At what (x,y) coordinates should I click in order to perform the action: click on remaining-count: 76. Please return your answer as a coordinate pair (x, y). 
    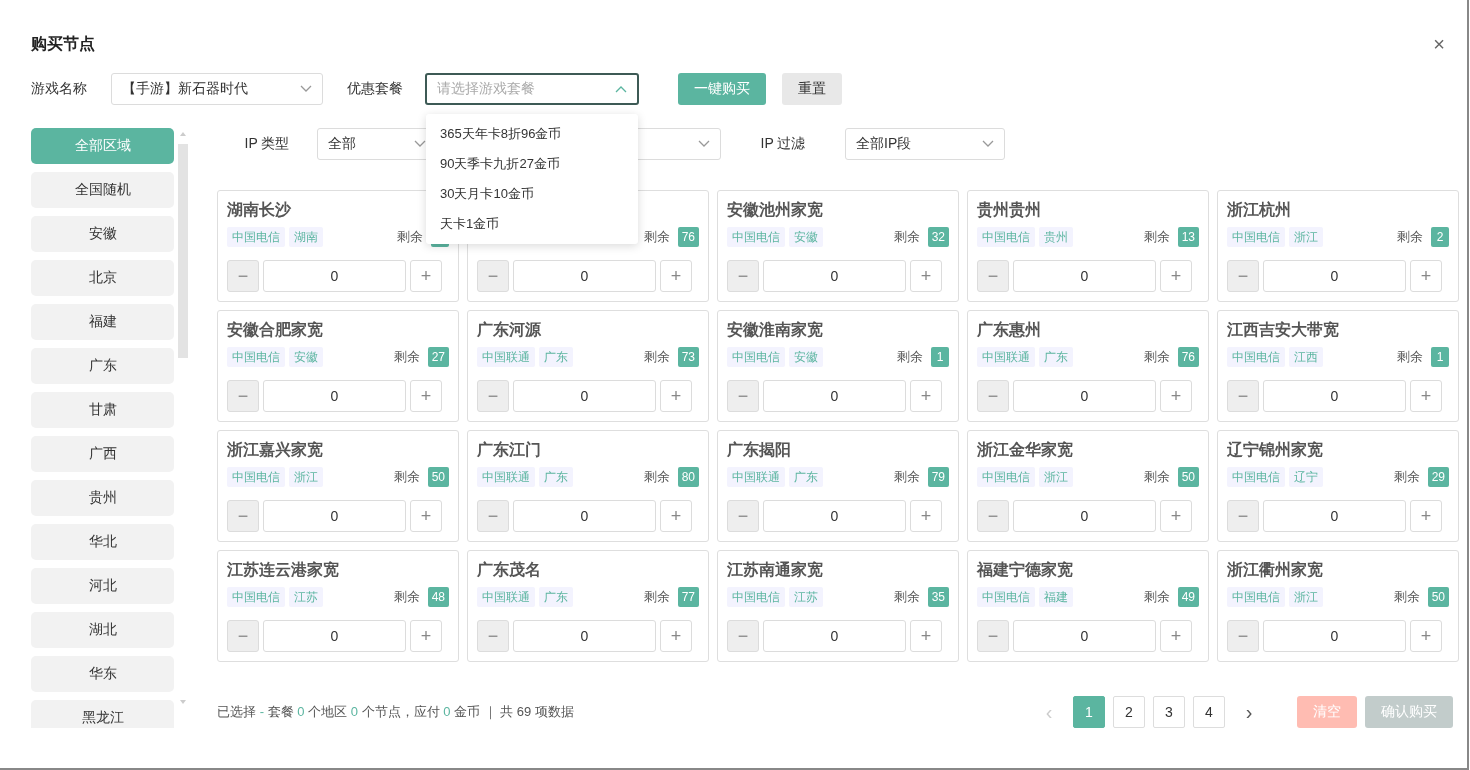
    Looking at the image, I should click on (1188, 357).